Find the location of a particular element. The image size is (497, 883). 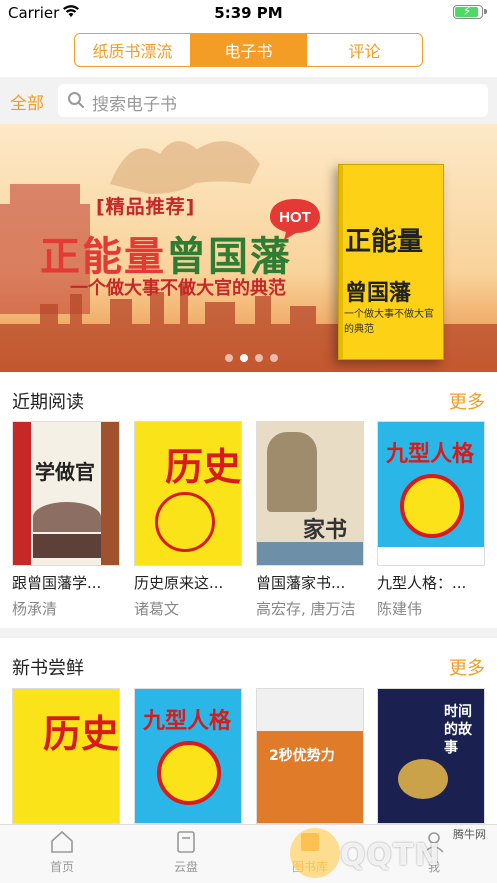

book-card: 九型人格 九型人格：... 陈建伟 is located at coordinates (431, 520).